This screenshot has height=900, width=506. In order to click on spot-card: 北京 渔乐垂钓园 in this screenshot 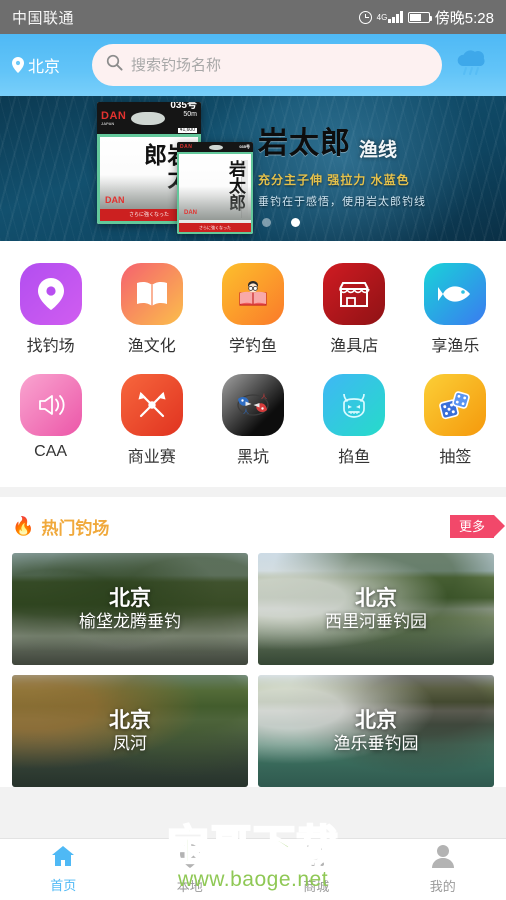, I will do `click(376, 731)`.